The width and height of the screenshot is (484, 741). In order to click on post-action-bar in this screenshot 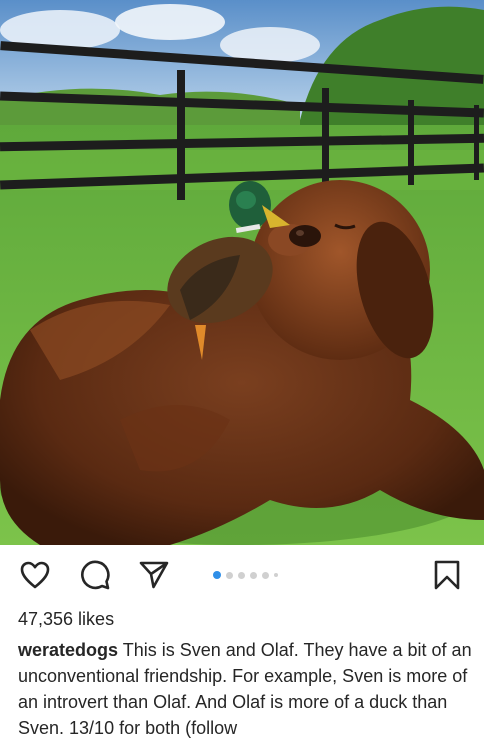, I will do `click(242, 575)`.